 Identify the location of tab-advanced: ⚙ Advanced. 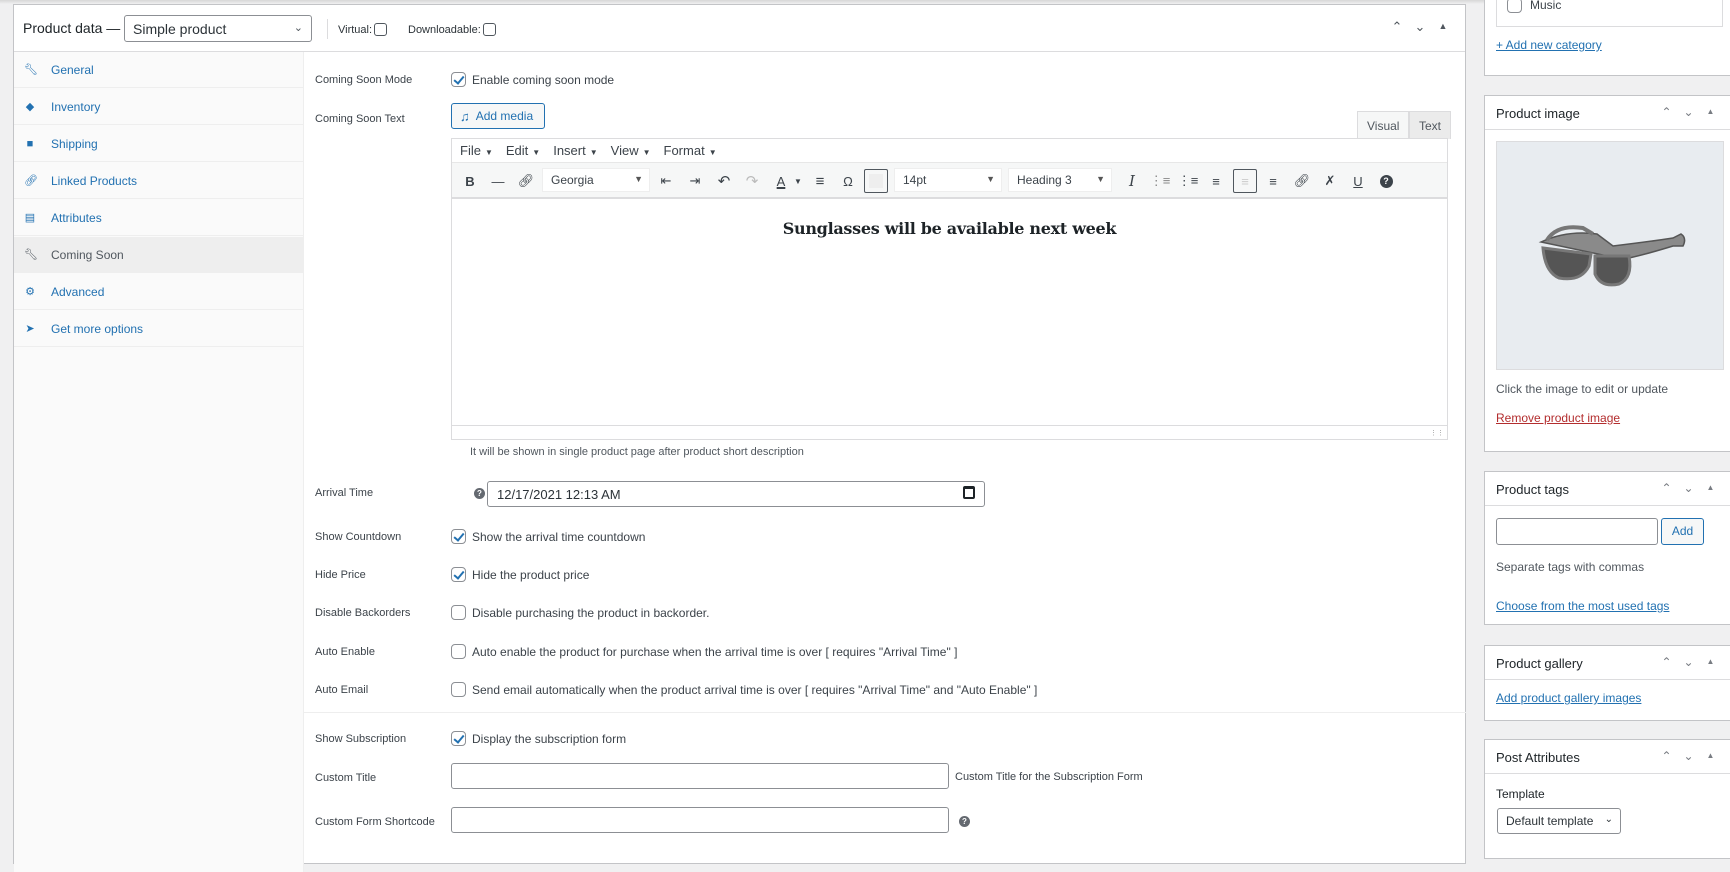
(159, 292).